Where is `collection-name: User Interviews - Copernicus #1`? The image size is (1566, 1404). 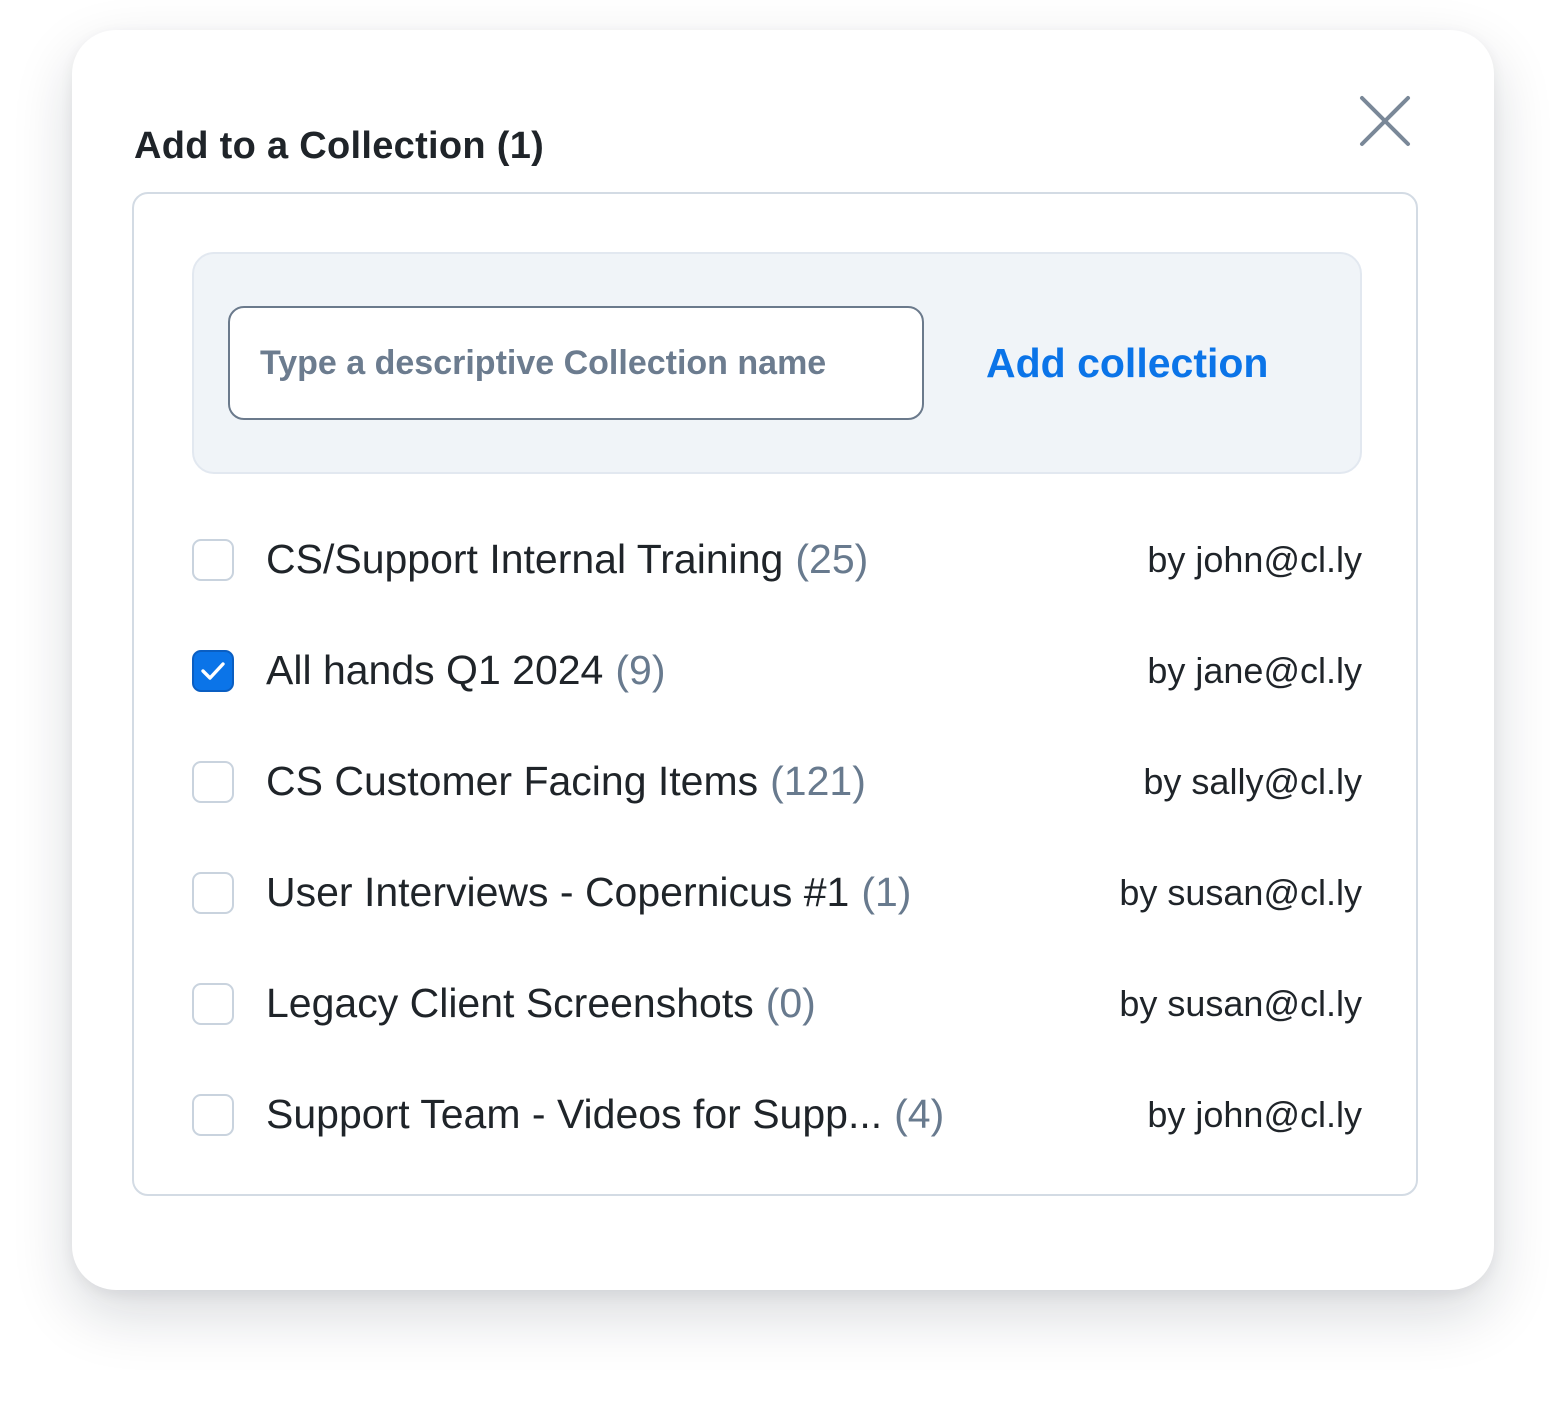
collection-name: User Interviews - Copernicus #1 is located at coordinates (558, 892).